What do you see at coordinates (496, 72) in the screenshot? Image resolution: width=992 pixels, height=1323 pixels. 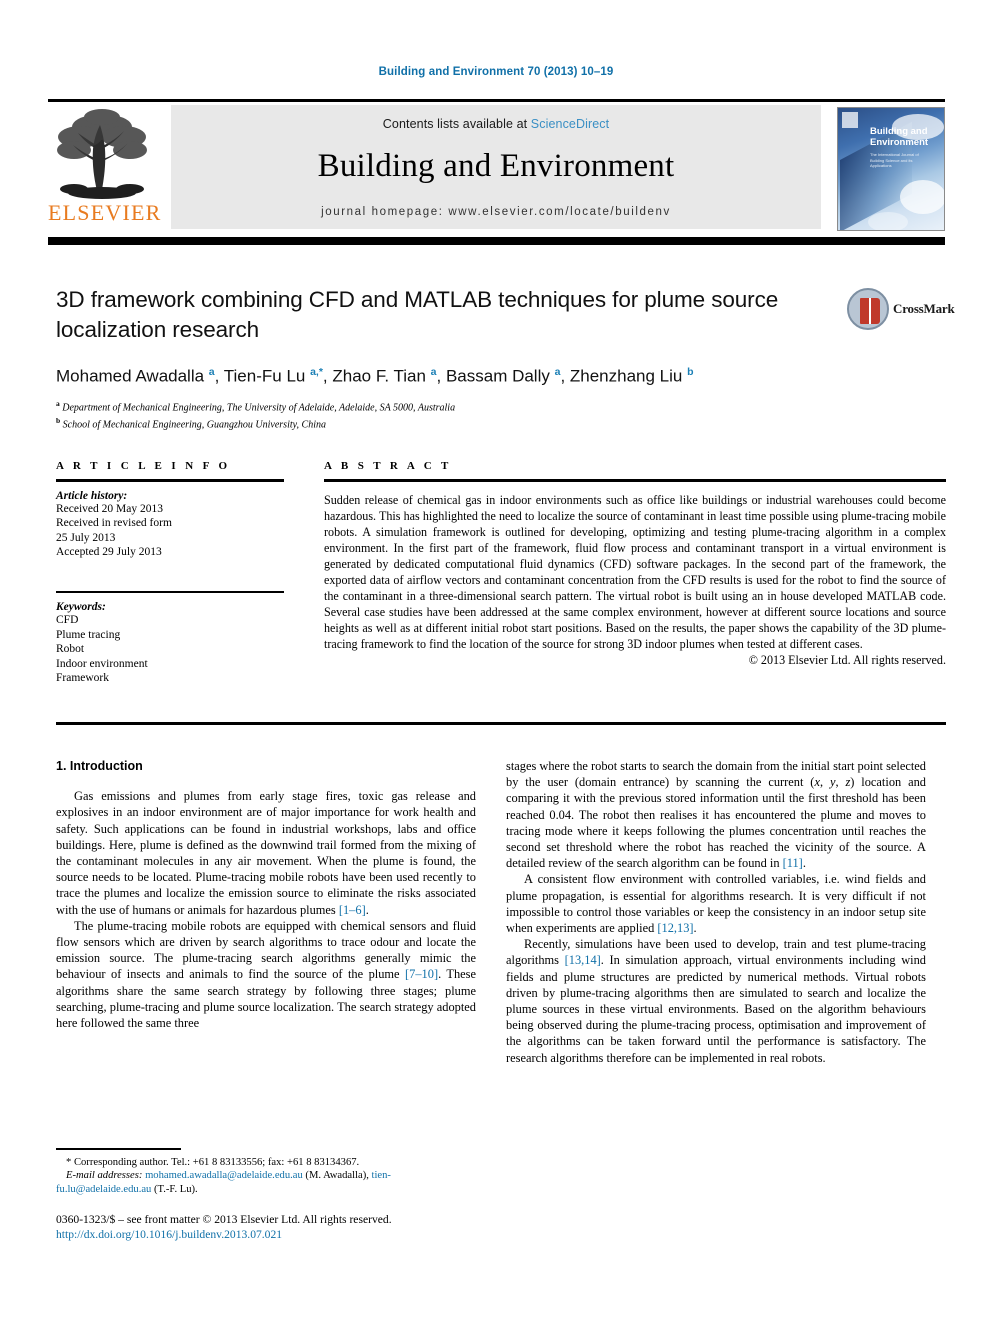 I see `running-head: Building and Environment 70 (2013) 10–19` at bounding box center [496, 72].